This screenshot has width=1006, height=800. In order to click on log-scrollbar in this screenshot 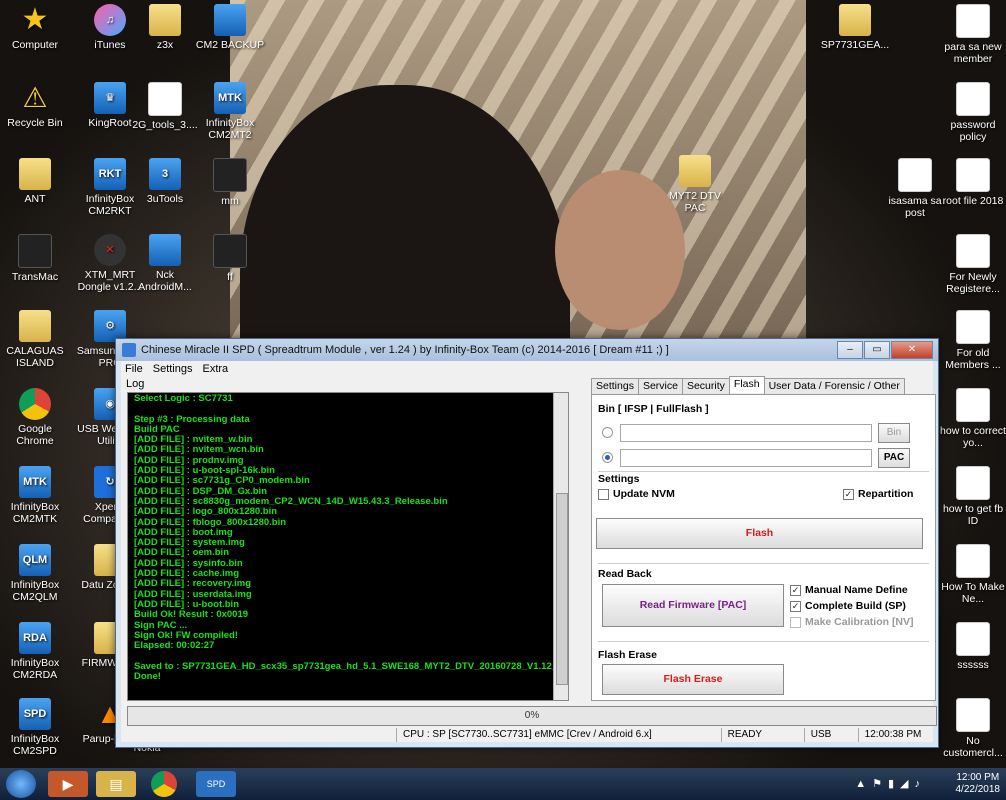, I will do `click(560, 546)`.